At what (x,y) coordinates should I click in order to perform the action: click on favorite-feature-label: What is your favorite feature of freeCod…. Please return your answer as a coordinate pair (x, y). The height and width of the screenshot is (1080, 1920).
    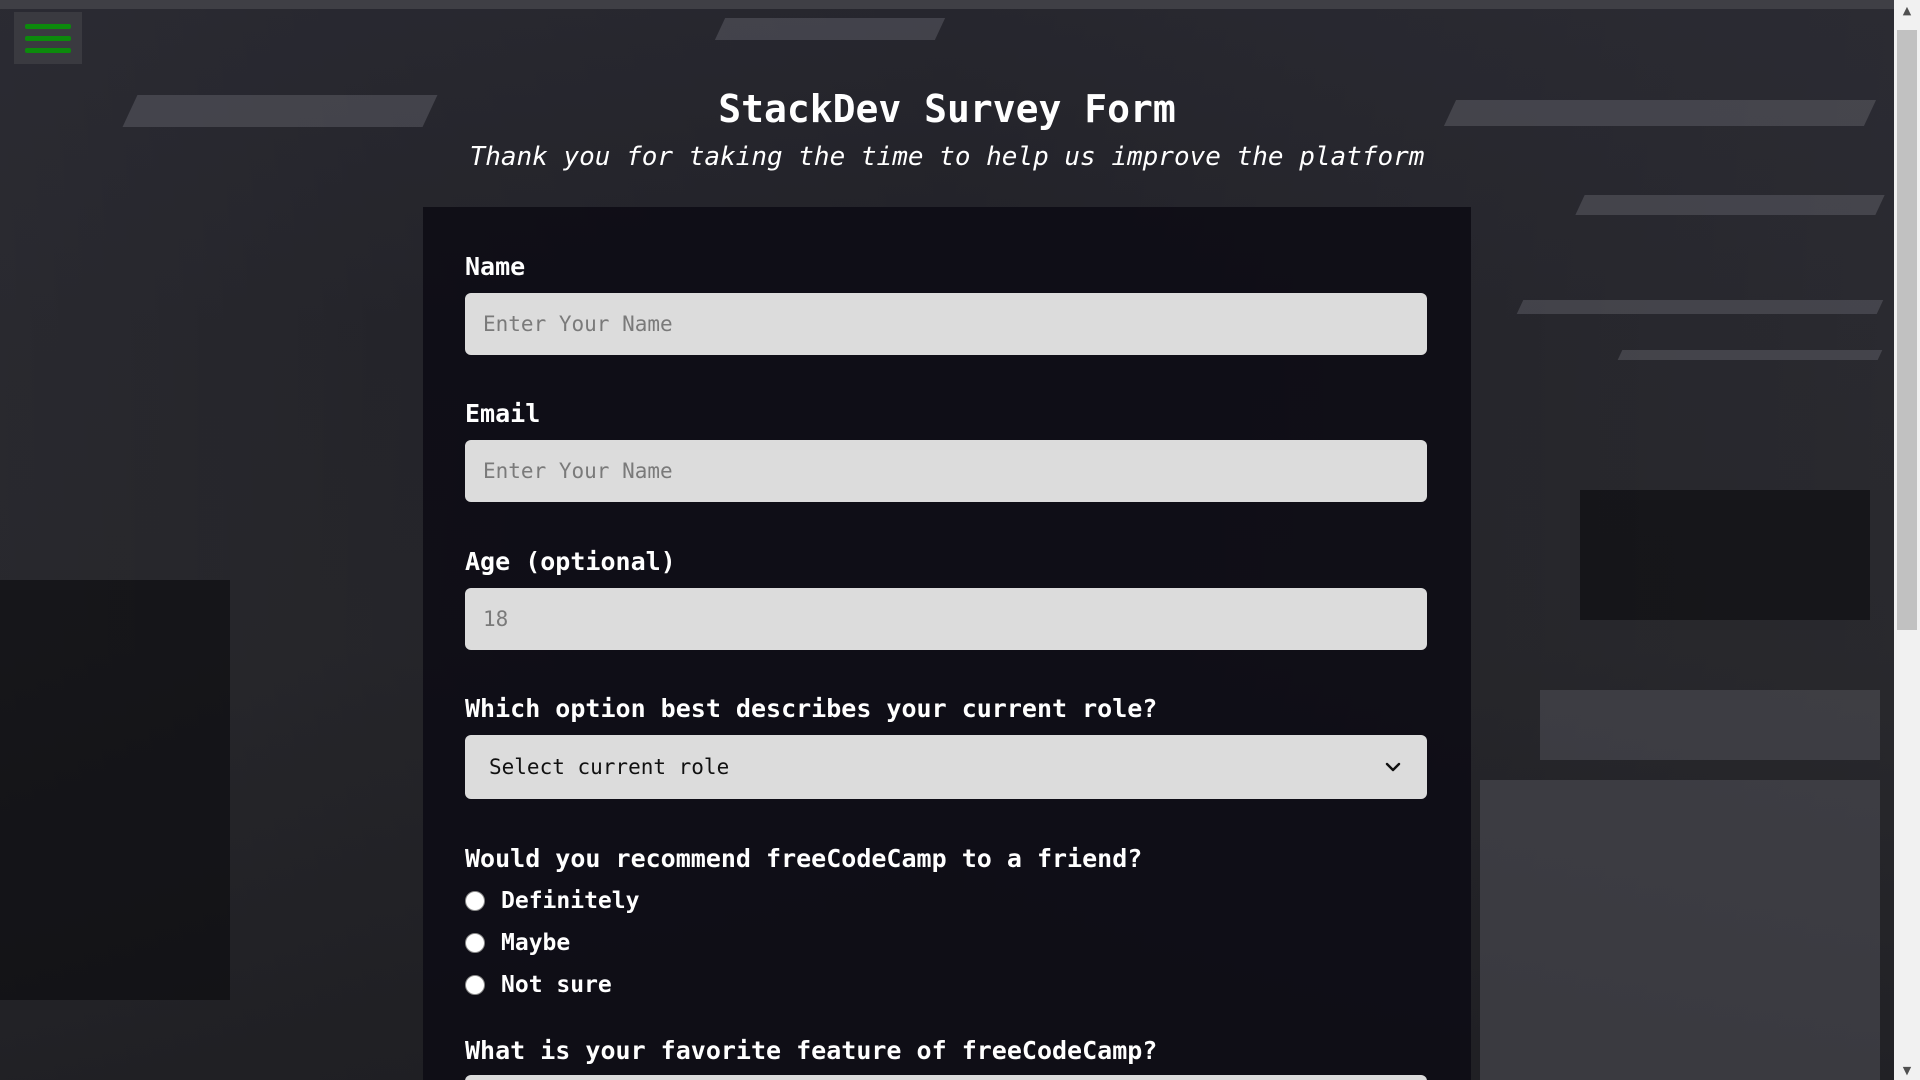
    Looking at the image, I should click on (811, 1050).